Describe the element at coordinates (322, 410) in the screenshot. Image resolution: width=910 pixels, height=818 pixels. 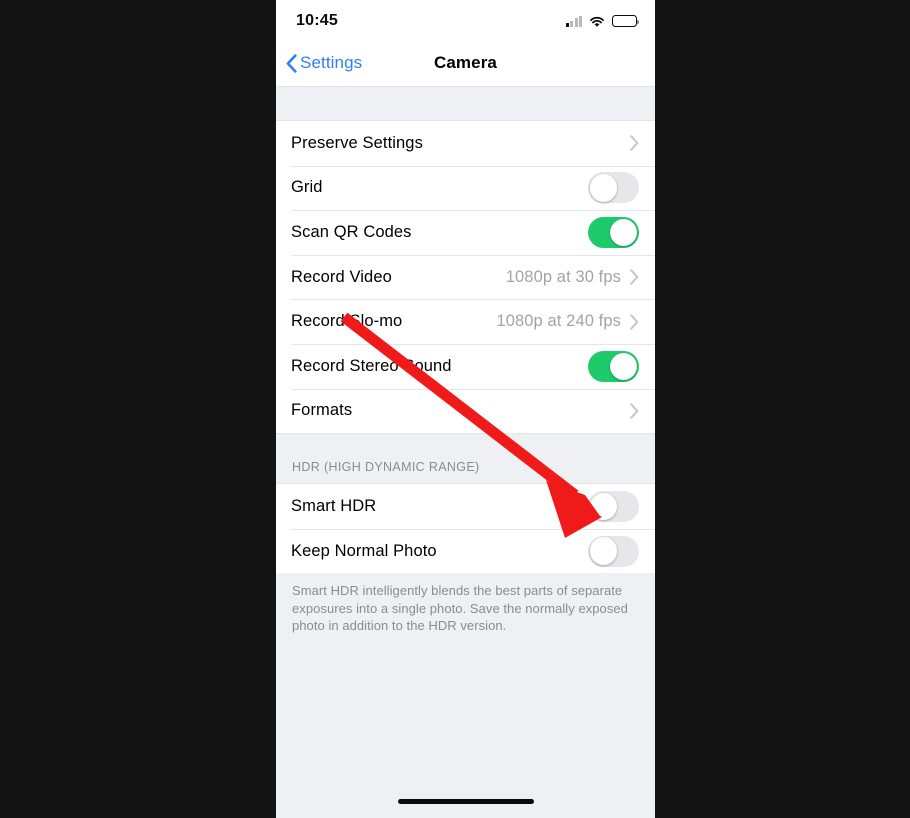
I see `row-label: Formats` at that location.